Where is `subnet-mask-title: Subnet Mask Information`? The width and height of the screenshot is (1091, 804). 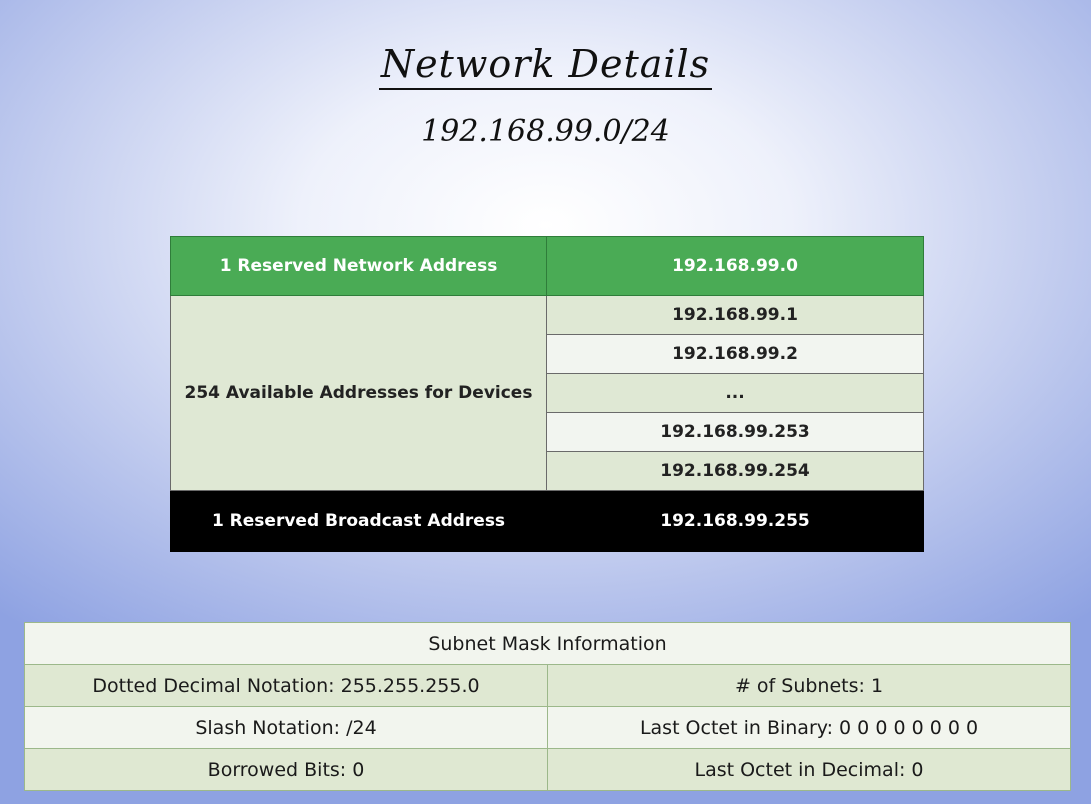 subnet-mask-title: Subnet Mask Information is located at coordinates (547, 643).